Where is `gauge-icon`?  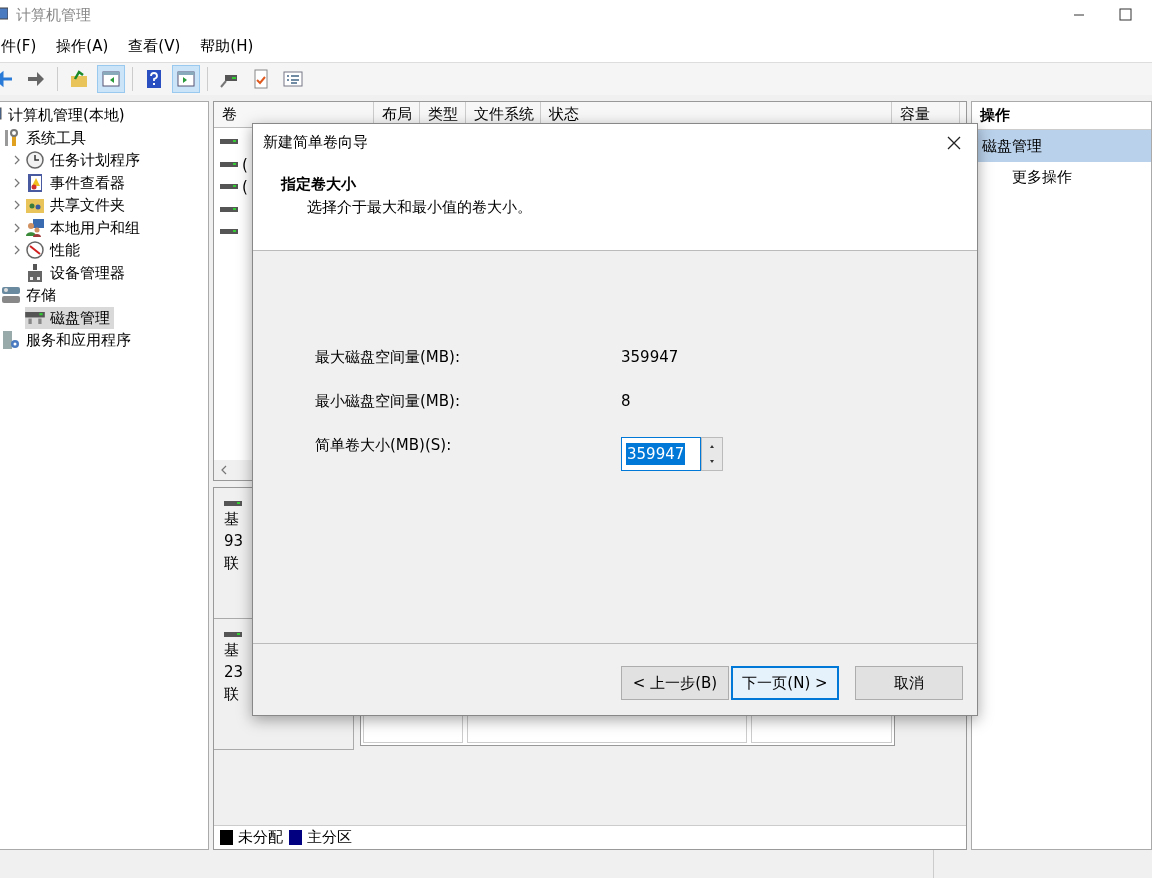 gauge-icon is located at coordinates (35, 250).